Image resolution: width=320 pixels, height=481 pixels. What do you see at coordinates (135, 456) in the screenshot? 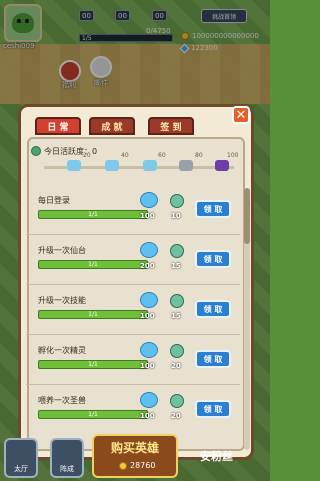
I see `buy-hero-button: 购买英雄 28760` at bounding box center [135, 456].